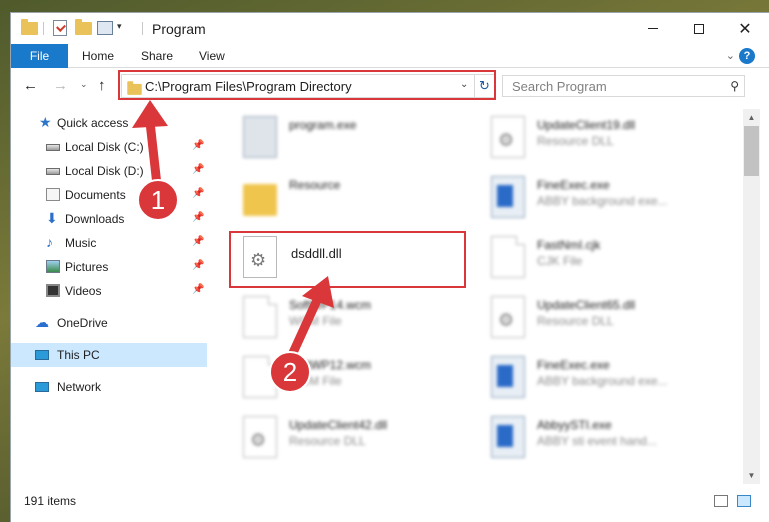  Describe the element at coordinates (109, 323) in the screenshot. I see `sidebar-item-onedrive: ☁ OneDrive` at that location.